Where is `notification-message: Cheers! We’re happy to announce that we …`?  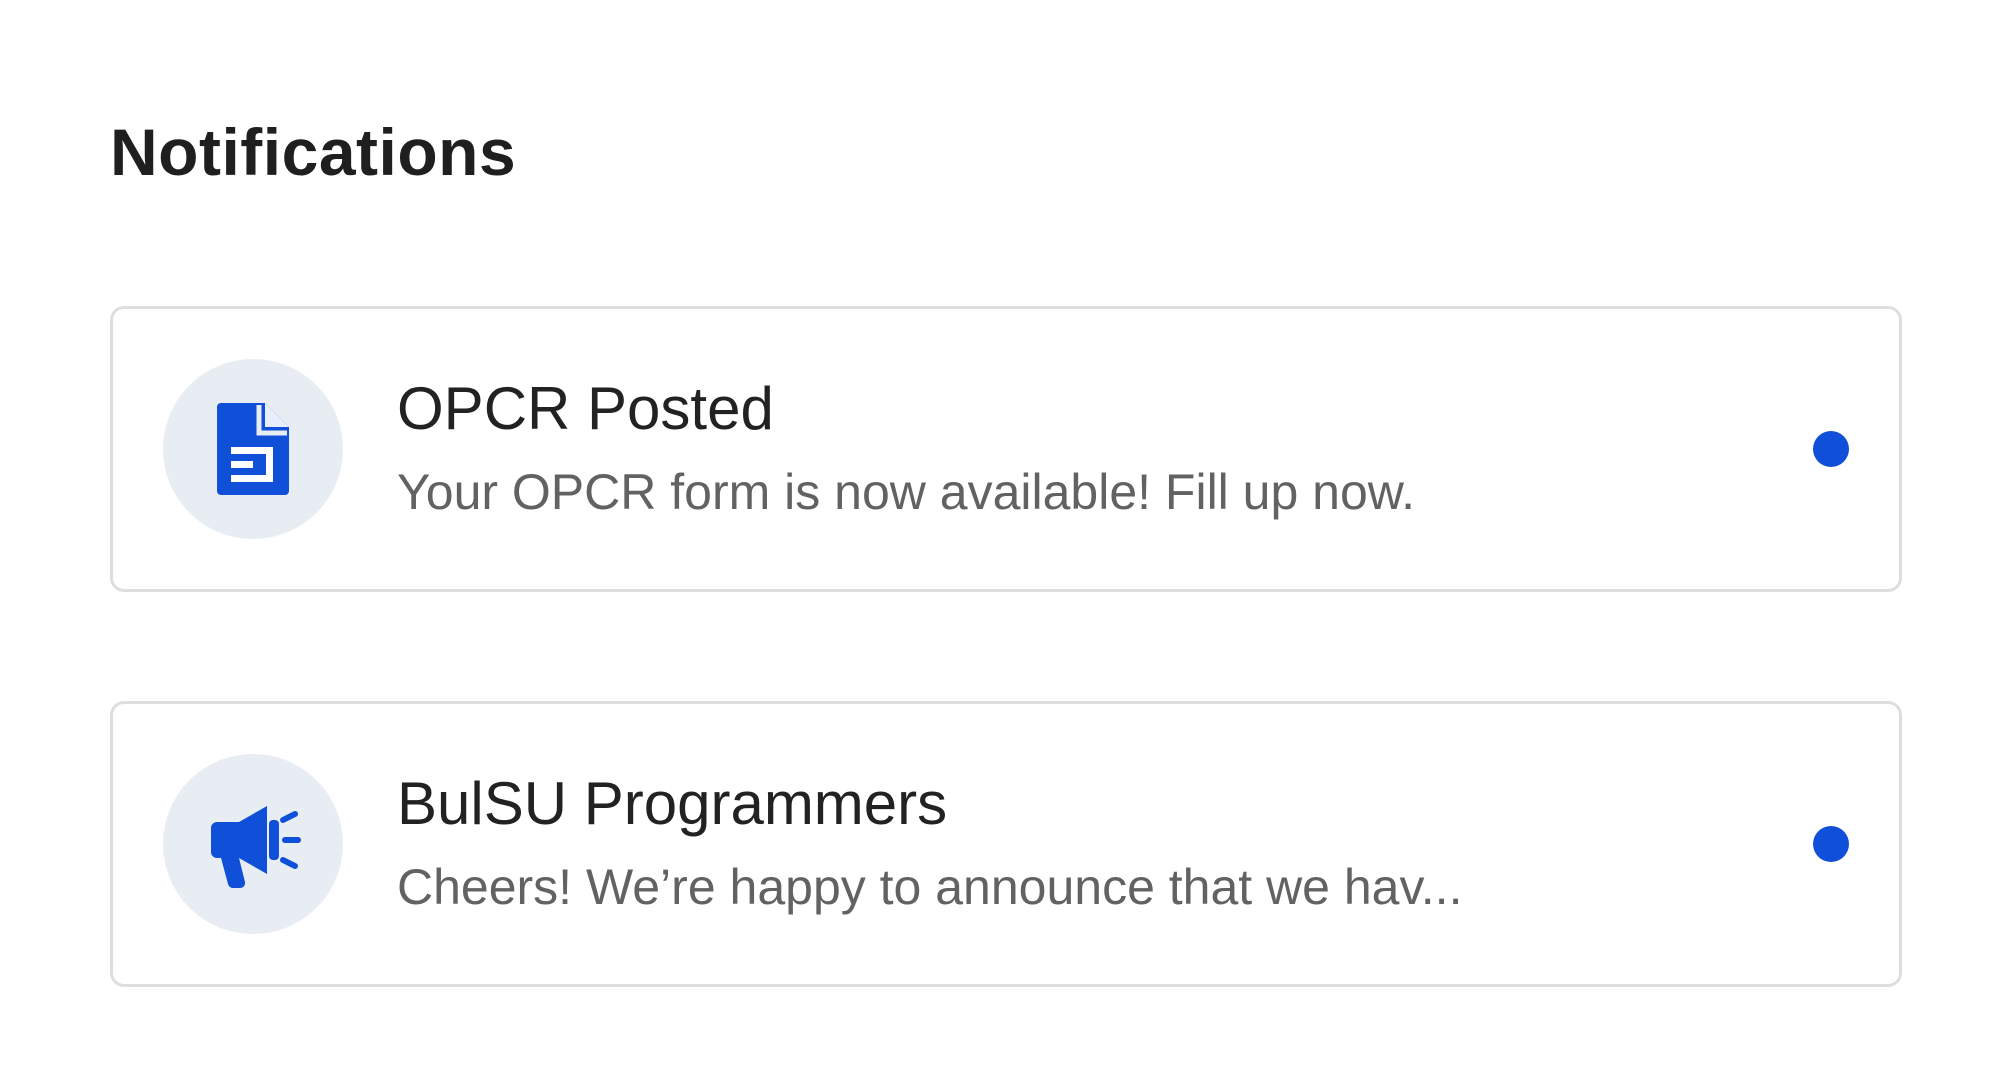 notification-message: Cheers! We’re happy to announce that we … is located at coordinates (930, 887).